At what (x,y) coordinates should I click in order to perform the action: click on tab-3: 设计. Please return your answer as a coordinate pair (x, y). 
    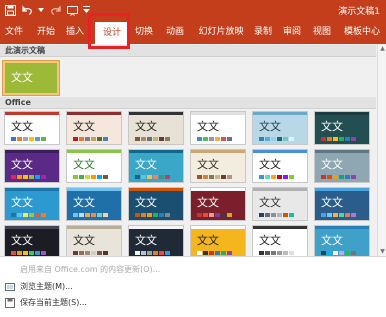
    Looking at the image, I should click on (112, 33).